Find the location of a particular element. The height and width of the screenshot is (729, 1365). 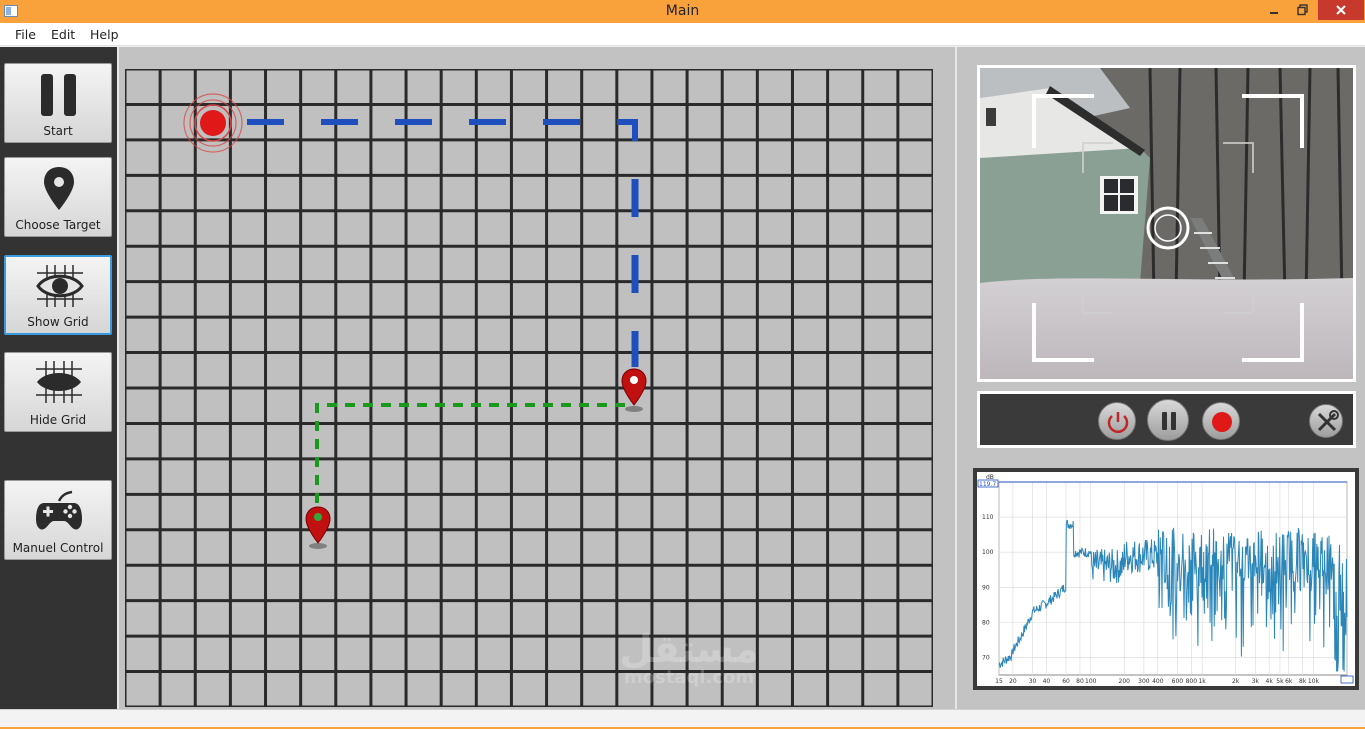

show-grid-button: Show Grid is located at coordinates (58, 295).